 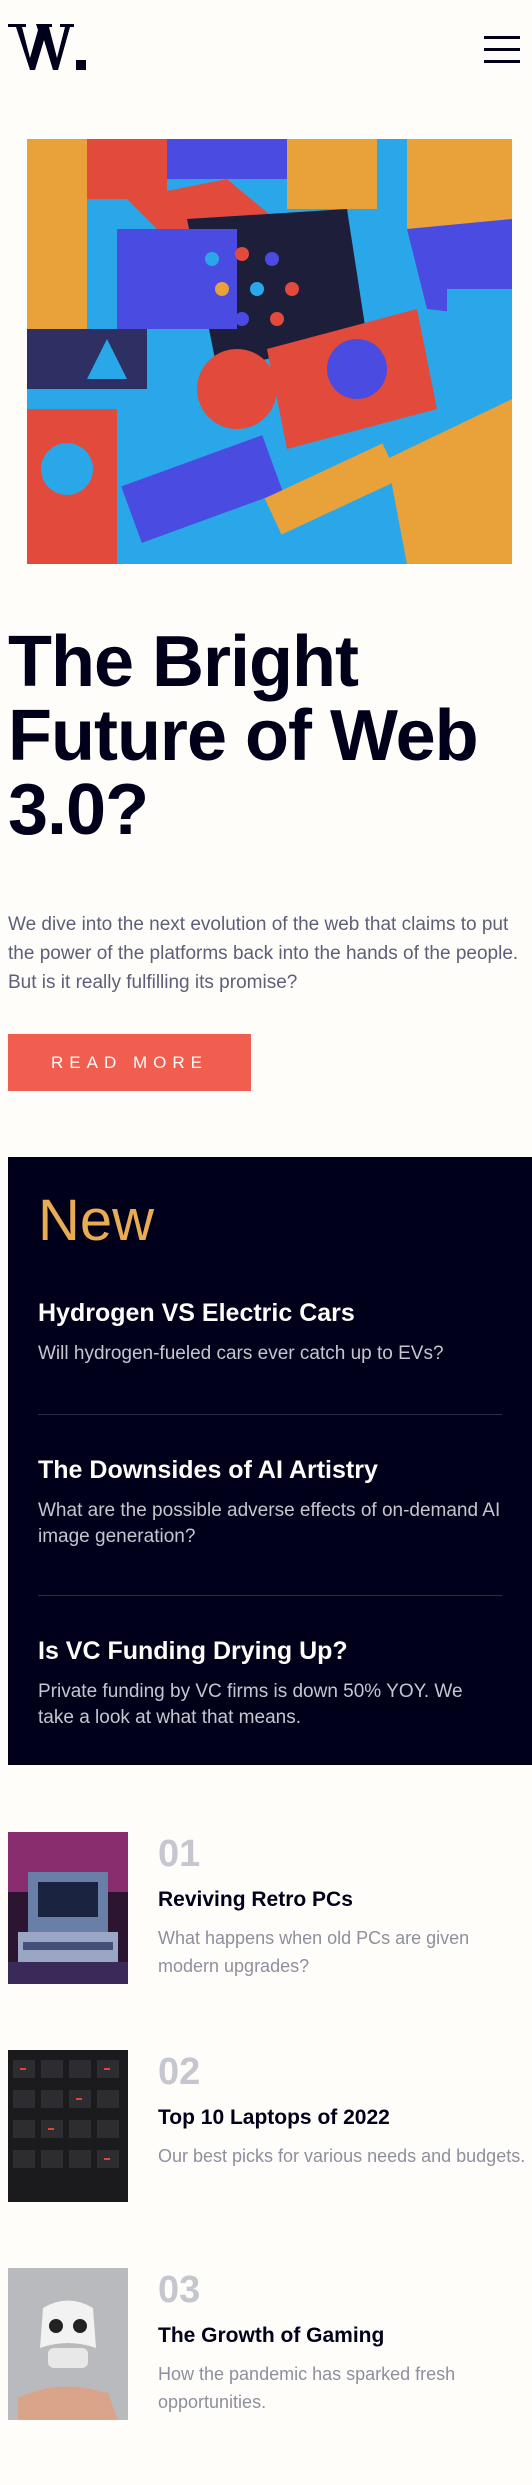 What do you see at coordinates (243, 736) in the screenshot?
I see `hero-headline: The Bright Future of Web 3.0?` at bounding box center [243, 736].